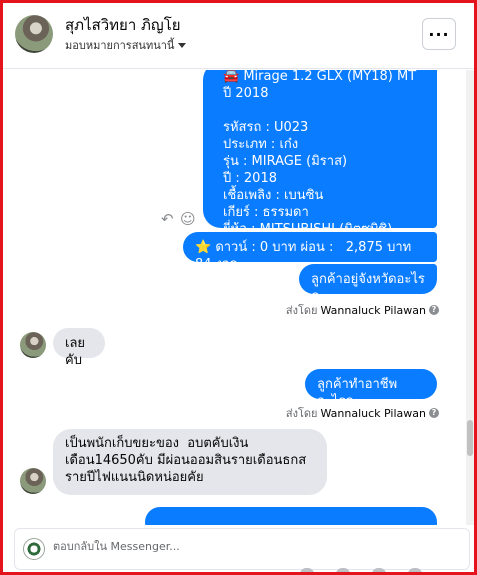 Image resolution: width=477 pixels, height=575 pixels. I want to click on contact-avatar, so click(34, 34).